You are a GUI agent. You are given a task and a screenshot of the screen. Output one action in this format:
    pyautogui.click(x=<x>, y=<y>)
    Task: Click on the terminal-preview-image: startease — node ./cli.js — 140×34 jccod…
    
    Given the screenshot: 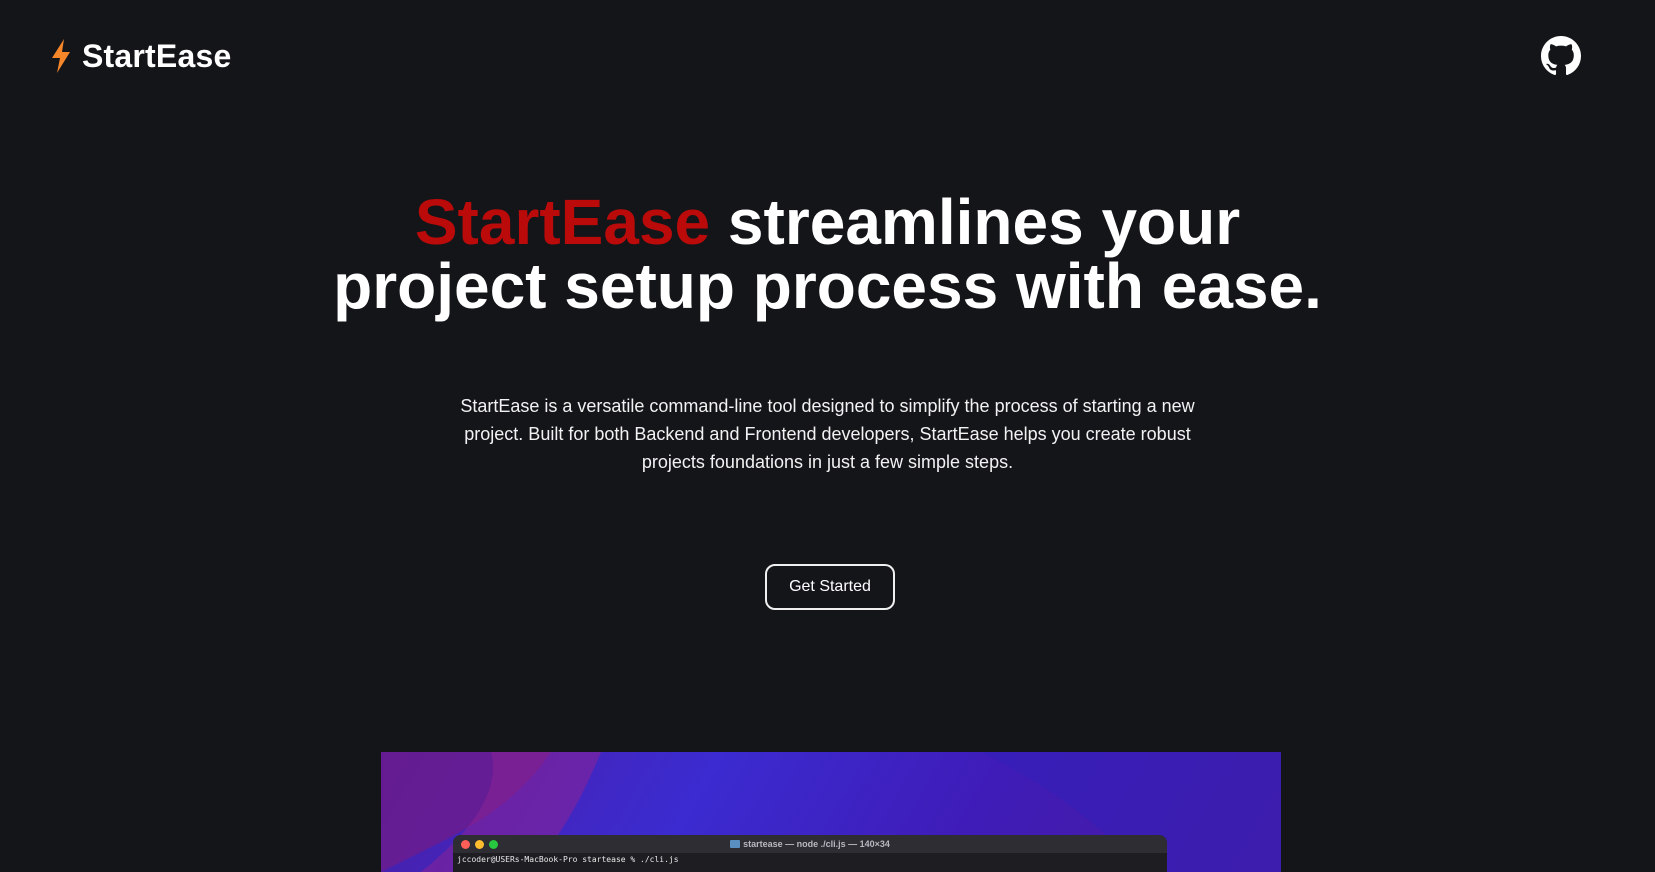 What is the action you would take?
    pyautogui.click(x=831, y=812)
    